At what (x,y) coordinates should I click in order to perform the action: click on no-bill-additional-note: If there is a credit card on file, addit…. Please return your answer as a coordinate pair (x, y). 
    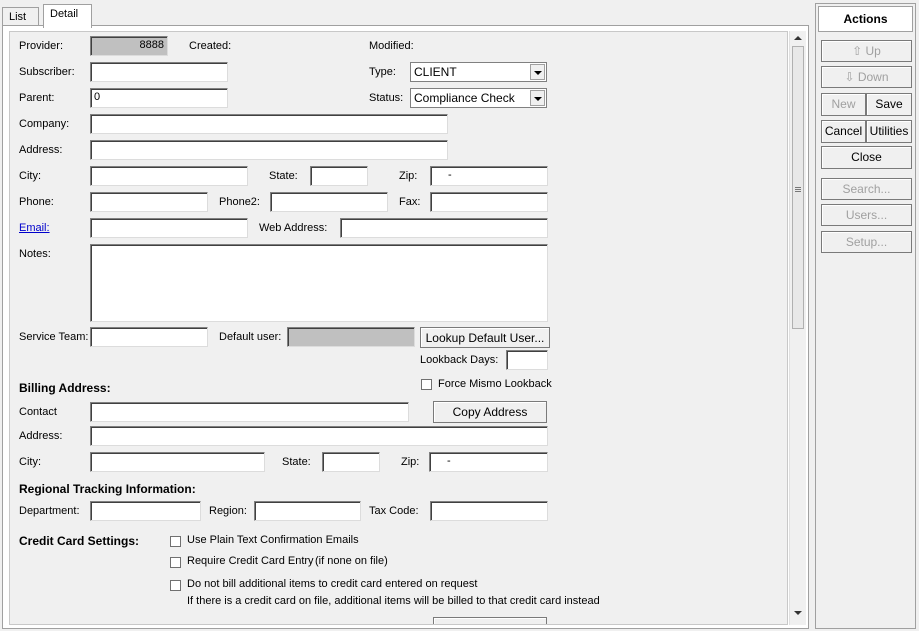
    Looking at the image, I should click on (393, 601).